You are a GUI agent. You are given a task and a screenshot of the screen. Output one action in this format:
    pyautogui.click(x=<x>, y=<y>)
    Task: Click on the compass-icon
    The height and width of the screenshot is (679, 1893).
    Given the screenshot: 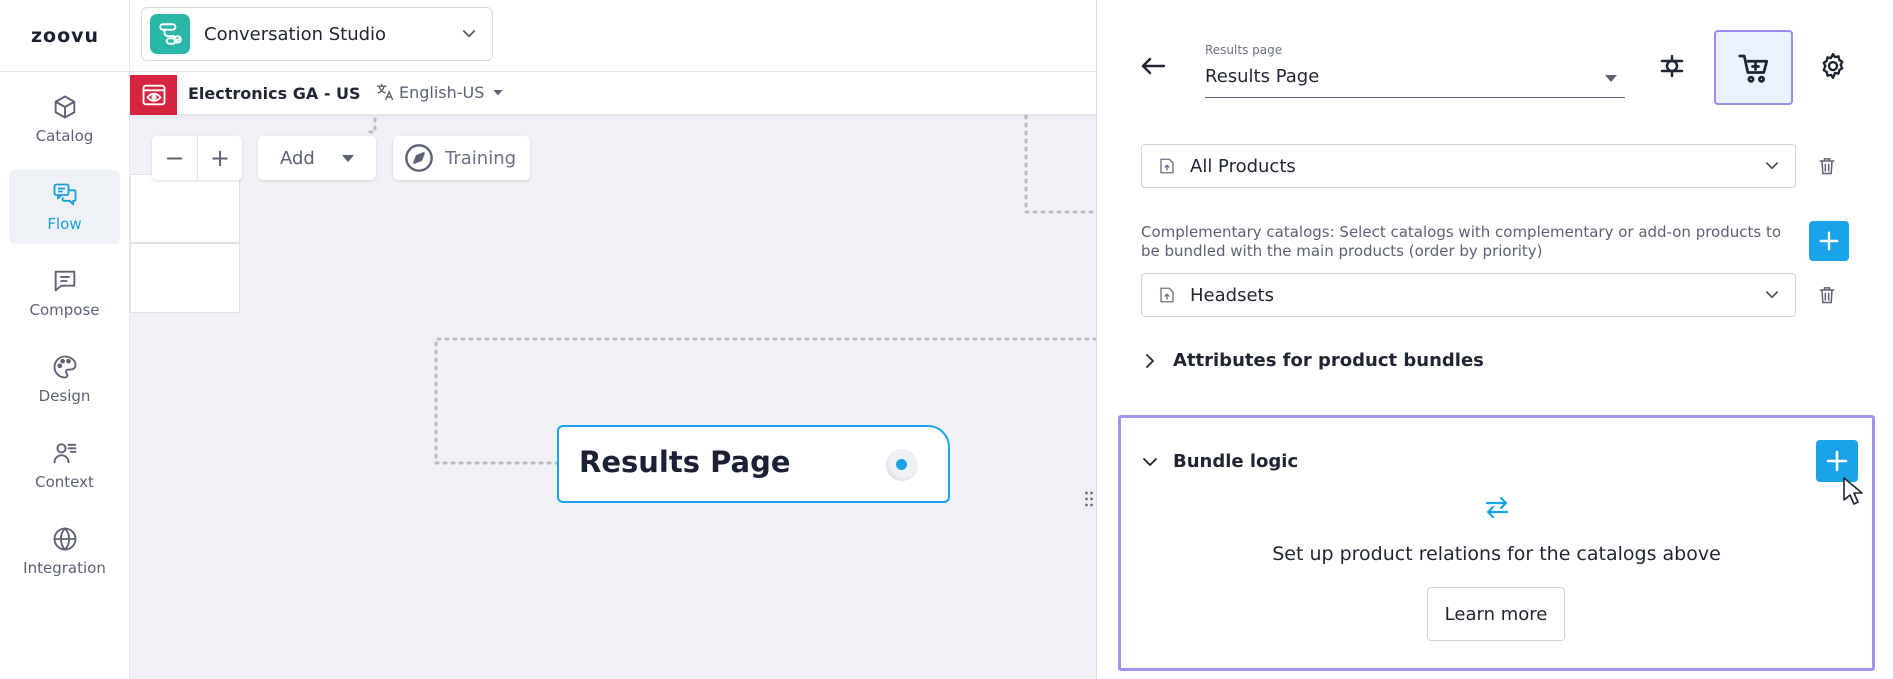 What is the action you would take?
    pyautogui.click(x=419, y=158)
    